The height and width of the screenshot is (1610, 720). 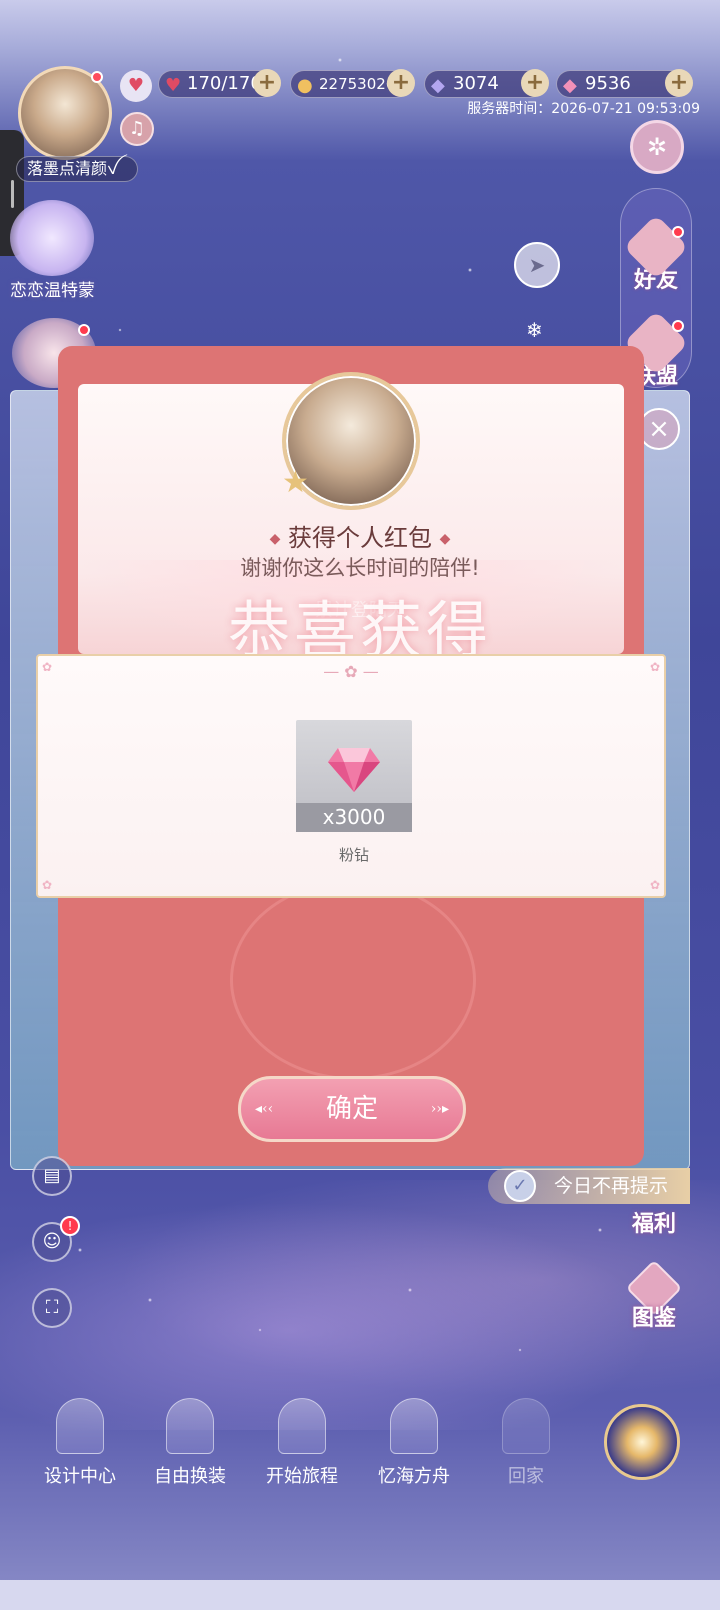 What do you see at coordinates (302, 1476) in the screenshot?
I see `nav-label: 开始旅程` at bounding box center [302, 1476].